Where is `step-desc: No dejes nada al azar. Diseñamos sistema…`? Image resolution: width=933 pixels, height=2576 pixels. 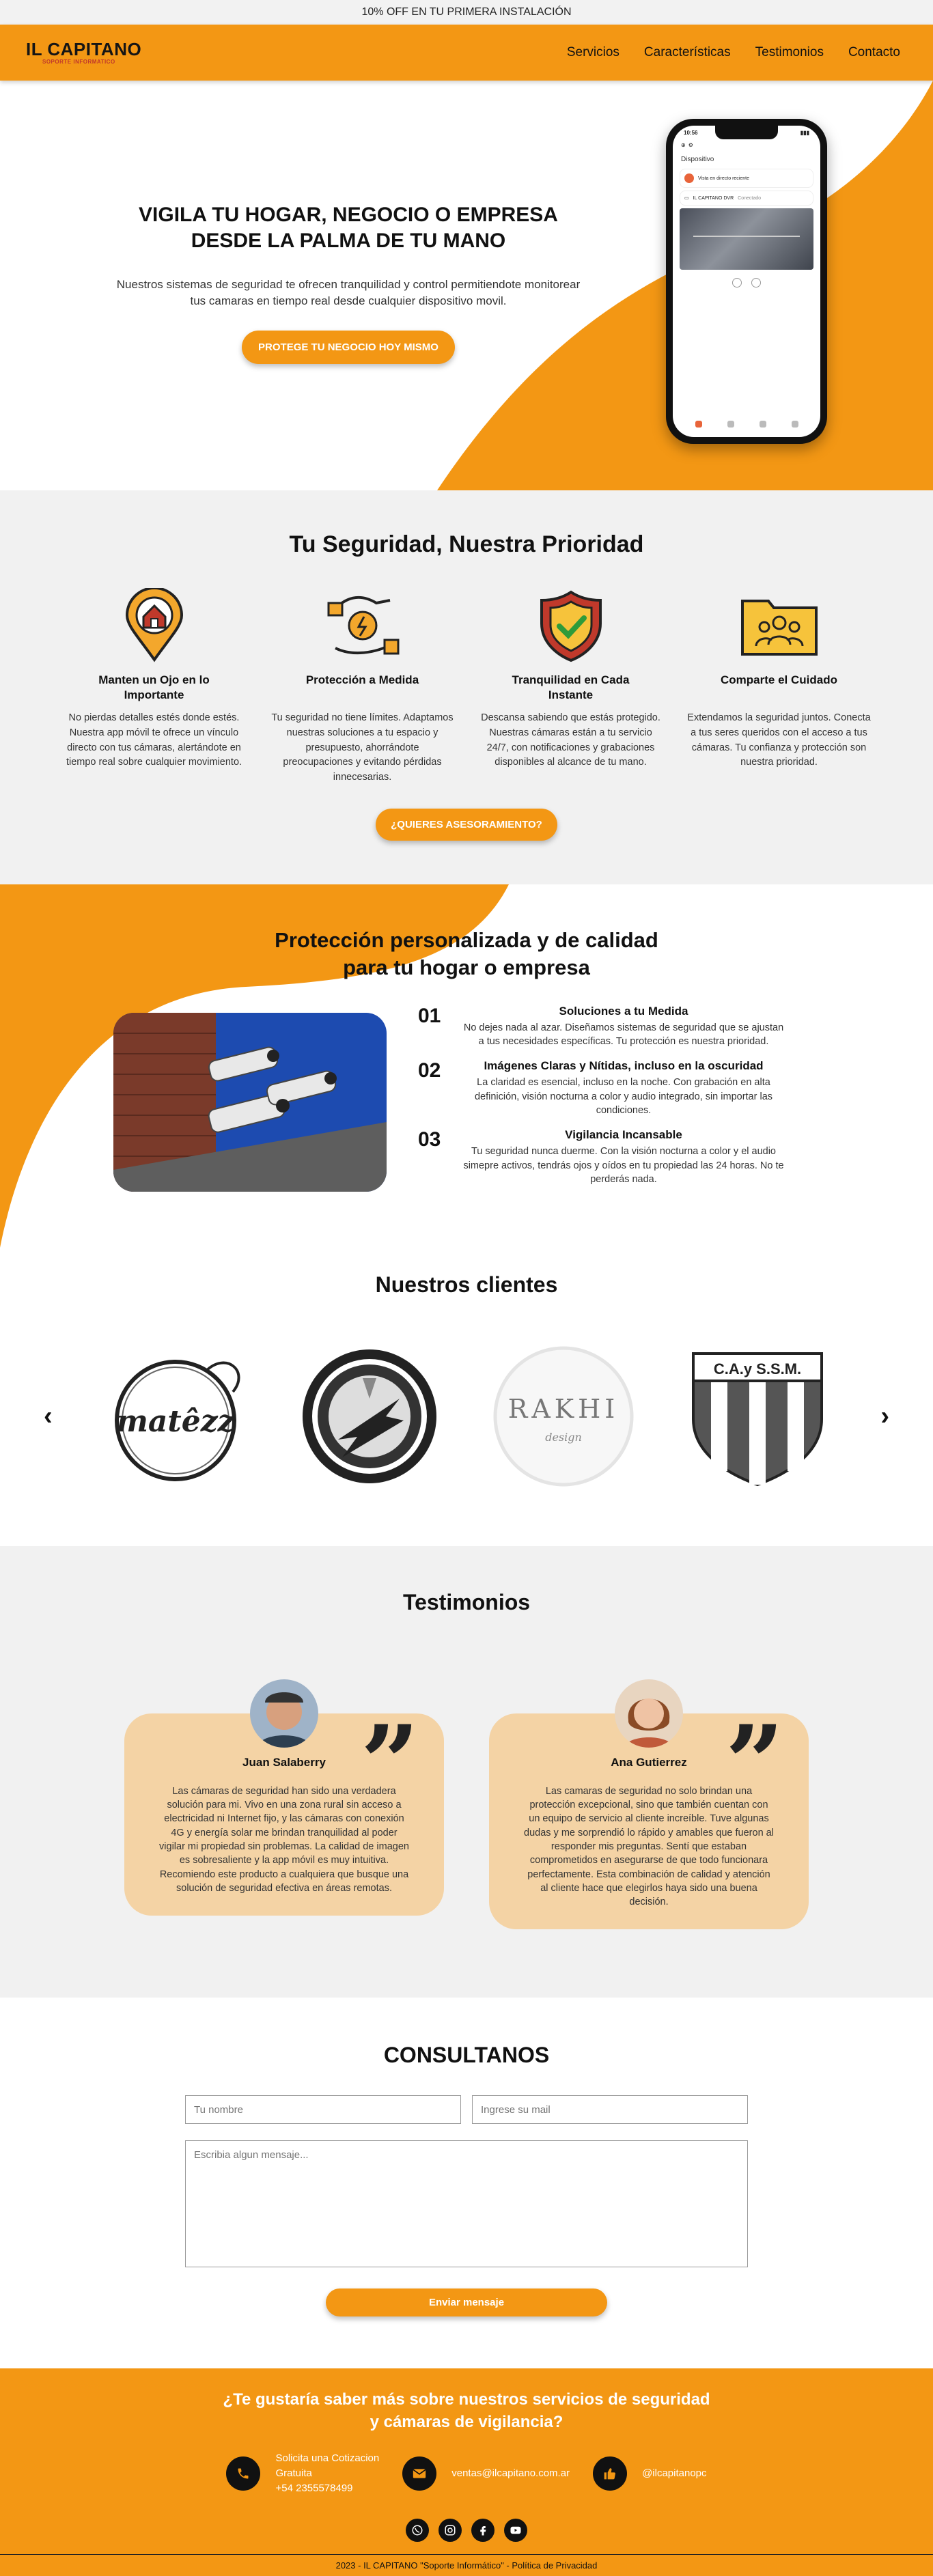 step-desc: No dejes nada al azar. Diseñamos sistema… is located at coordinates (624, 1035).